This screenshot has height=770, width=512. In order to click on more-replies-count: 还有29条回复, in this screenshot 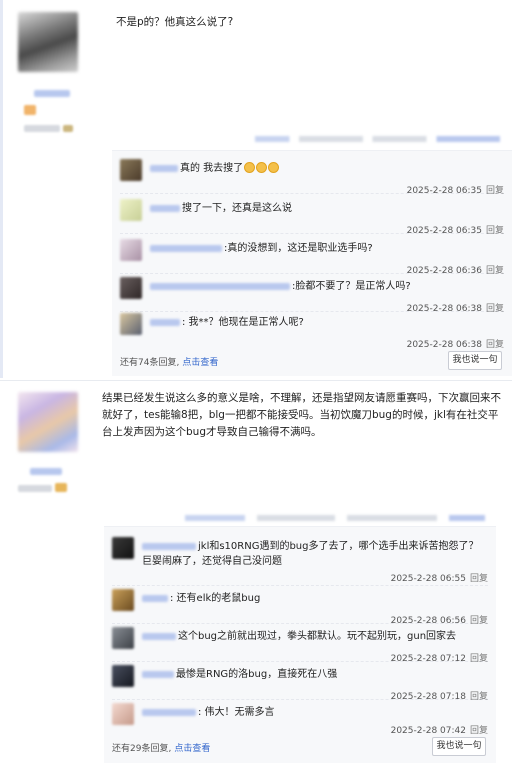, I will do `click(142, 749)`.